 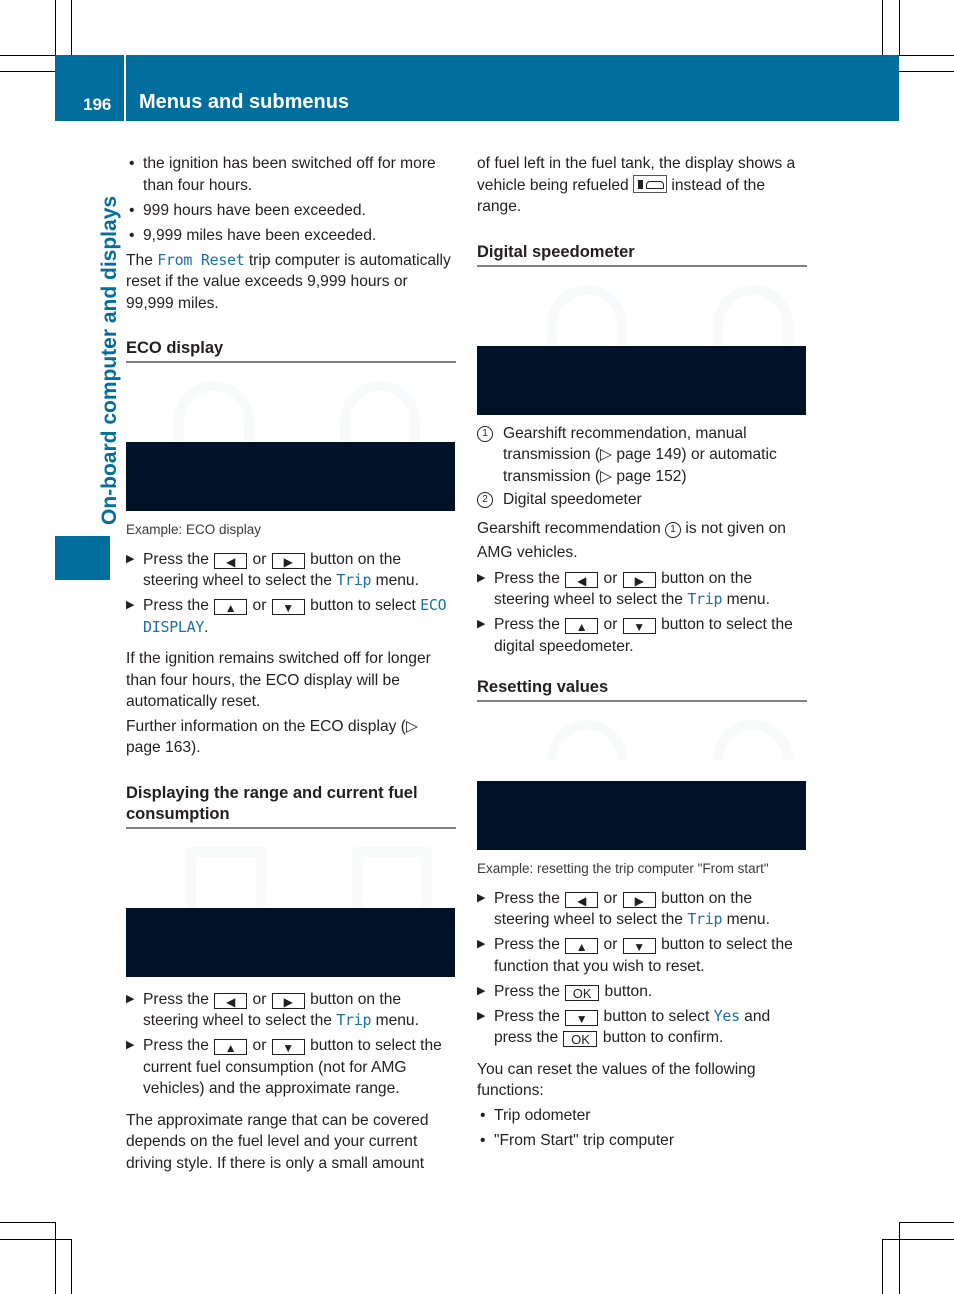 I want to click on step-item: ▶ Press the OK button., so click(x=565, y=991).